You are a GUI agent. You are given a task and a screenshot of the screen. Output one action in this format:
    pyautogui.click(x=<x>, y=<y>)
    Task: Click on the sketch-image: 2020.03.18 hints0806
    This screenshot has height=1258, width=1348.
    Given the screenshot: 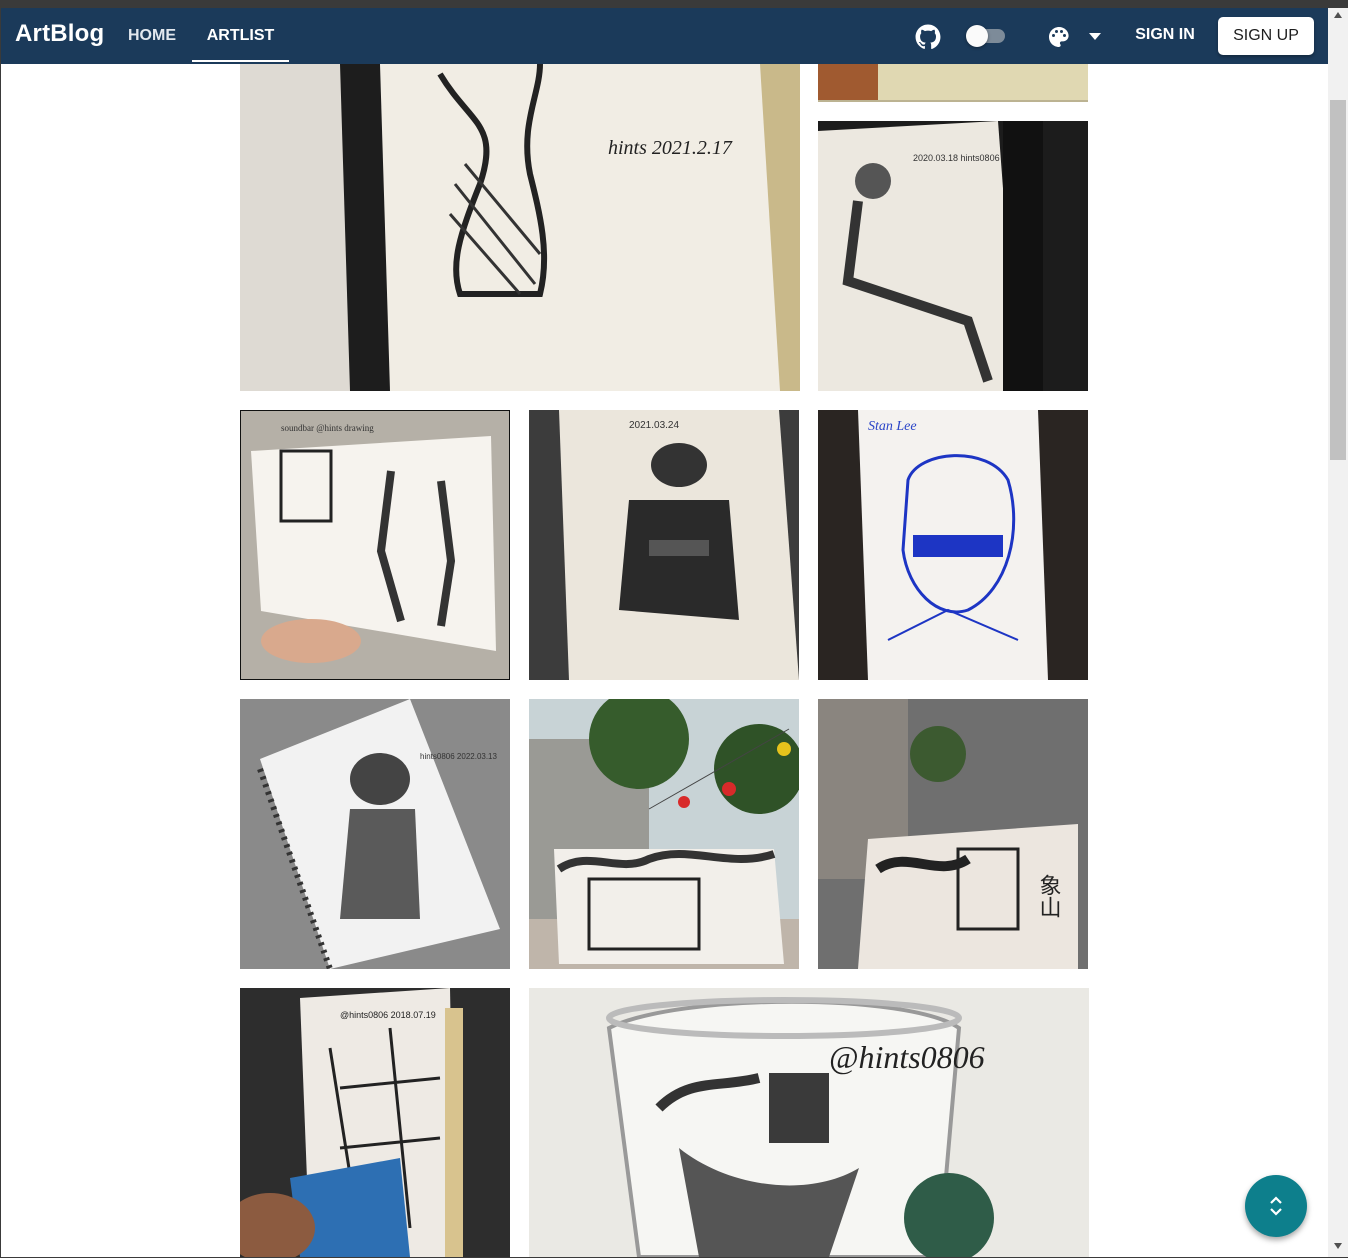 What is the action you would take?
    pyautogui.click(x=953, y=256)
    